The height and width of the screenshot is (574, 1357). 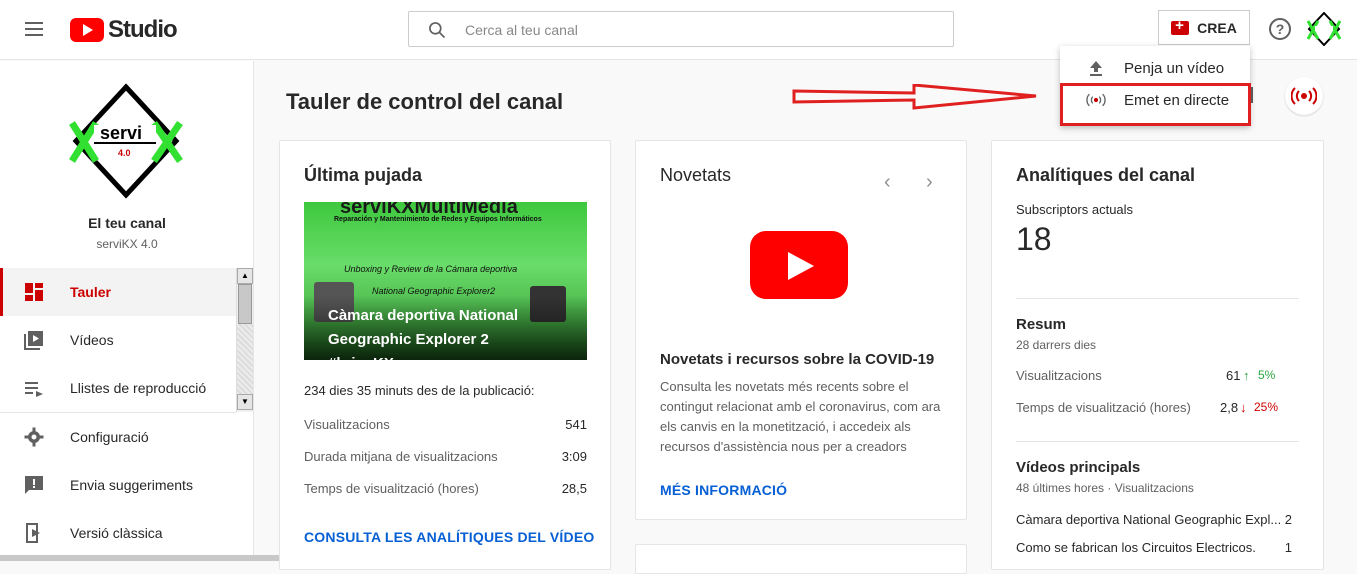 I want to click on summary-label: Visualitzacions, so click(x=1059, y=375).